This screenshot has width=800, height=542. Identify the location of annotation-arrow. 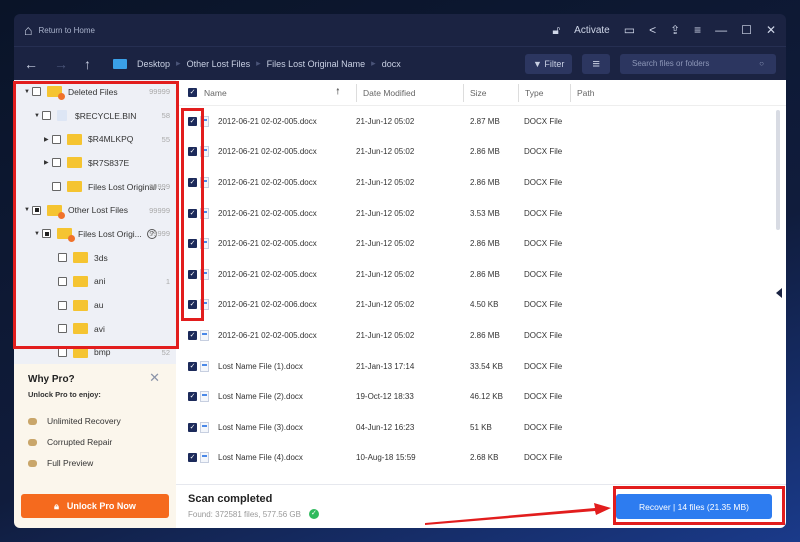
(518, 514).